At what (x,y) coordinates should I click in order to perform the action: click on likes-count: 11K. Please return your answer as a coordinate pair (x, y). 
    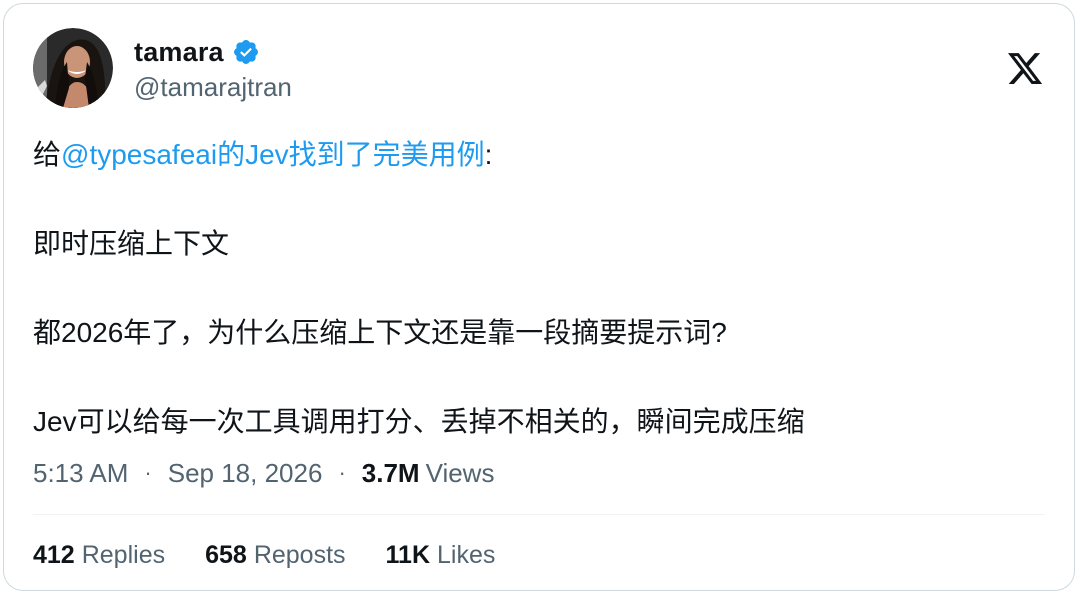
    Looking at the image, I should click on (408, 554).